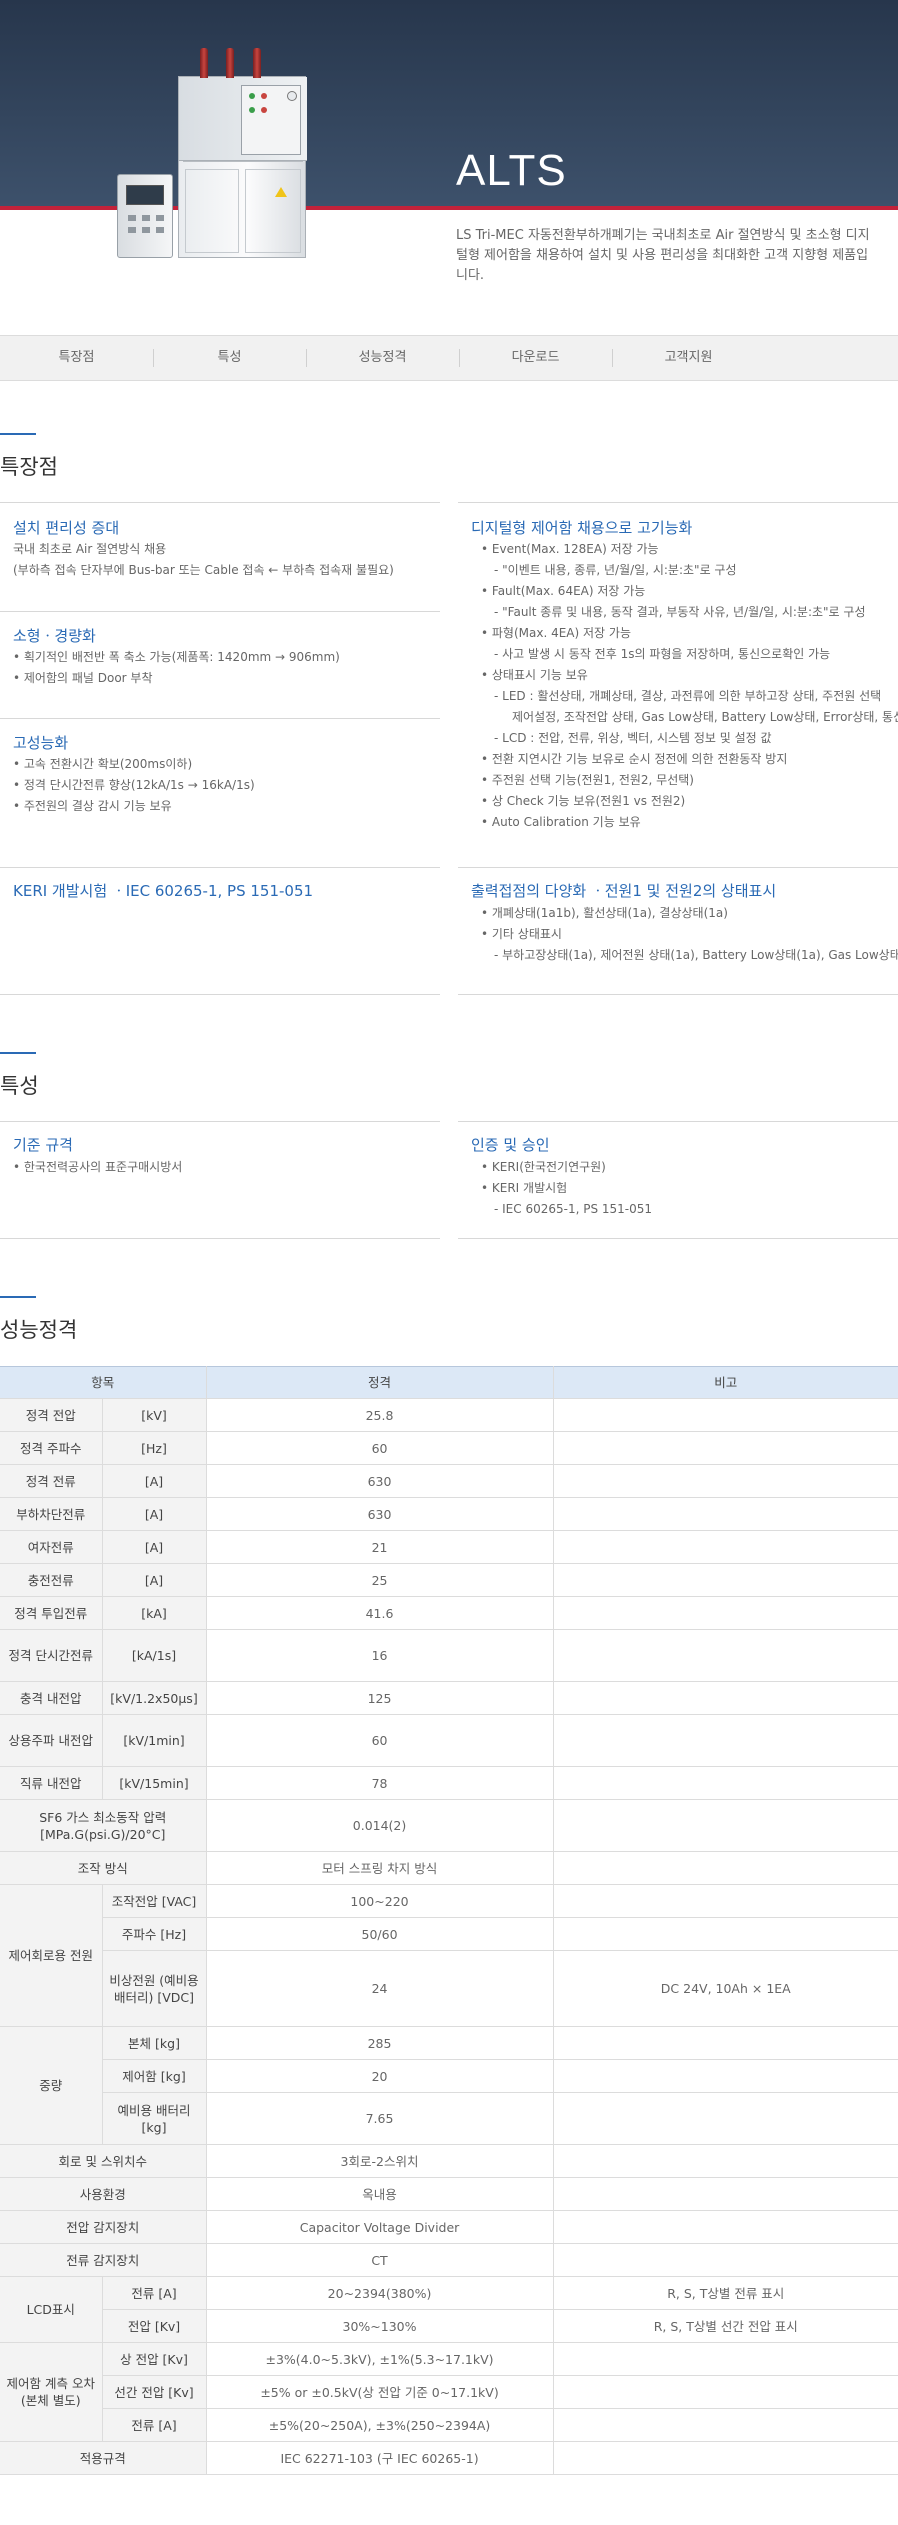 The width and height of the screenshot is (898, 2525). Describe the element at coordinates (379, 1613) in the screenshot. I see `row-value: 41.6` at that location.